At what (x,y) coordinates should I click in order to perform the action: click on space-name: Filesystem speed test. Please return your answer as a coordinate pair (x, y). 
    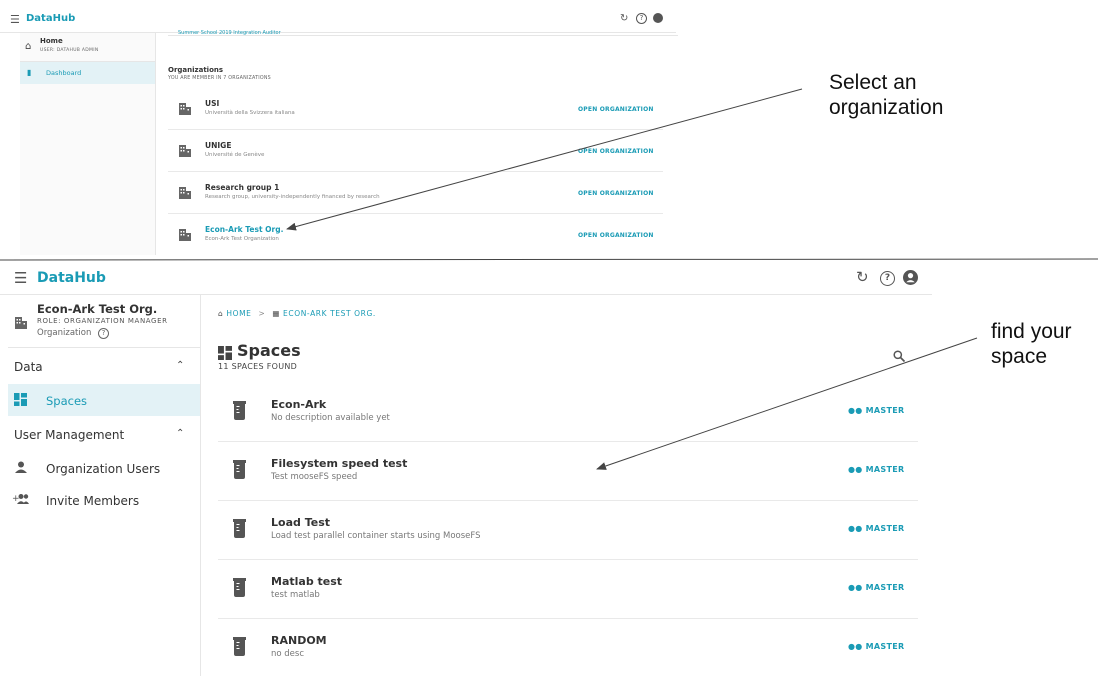
    Looking at the image, I should click on (339, 463).